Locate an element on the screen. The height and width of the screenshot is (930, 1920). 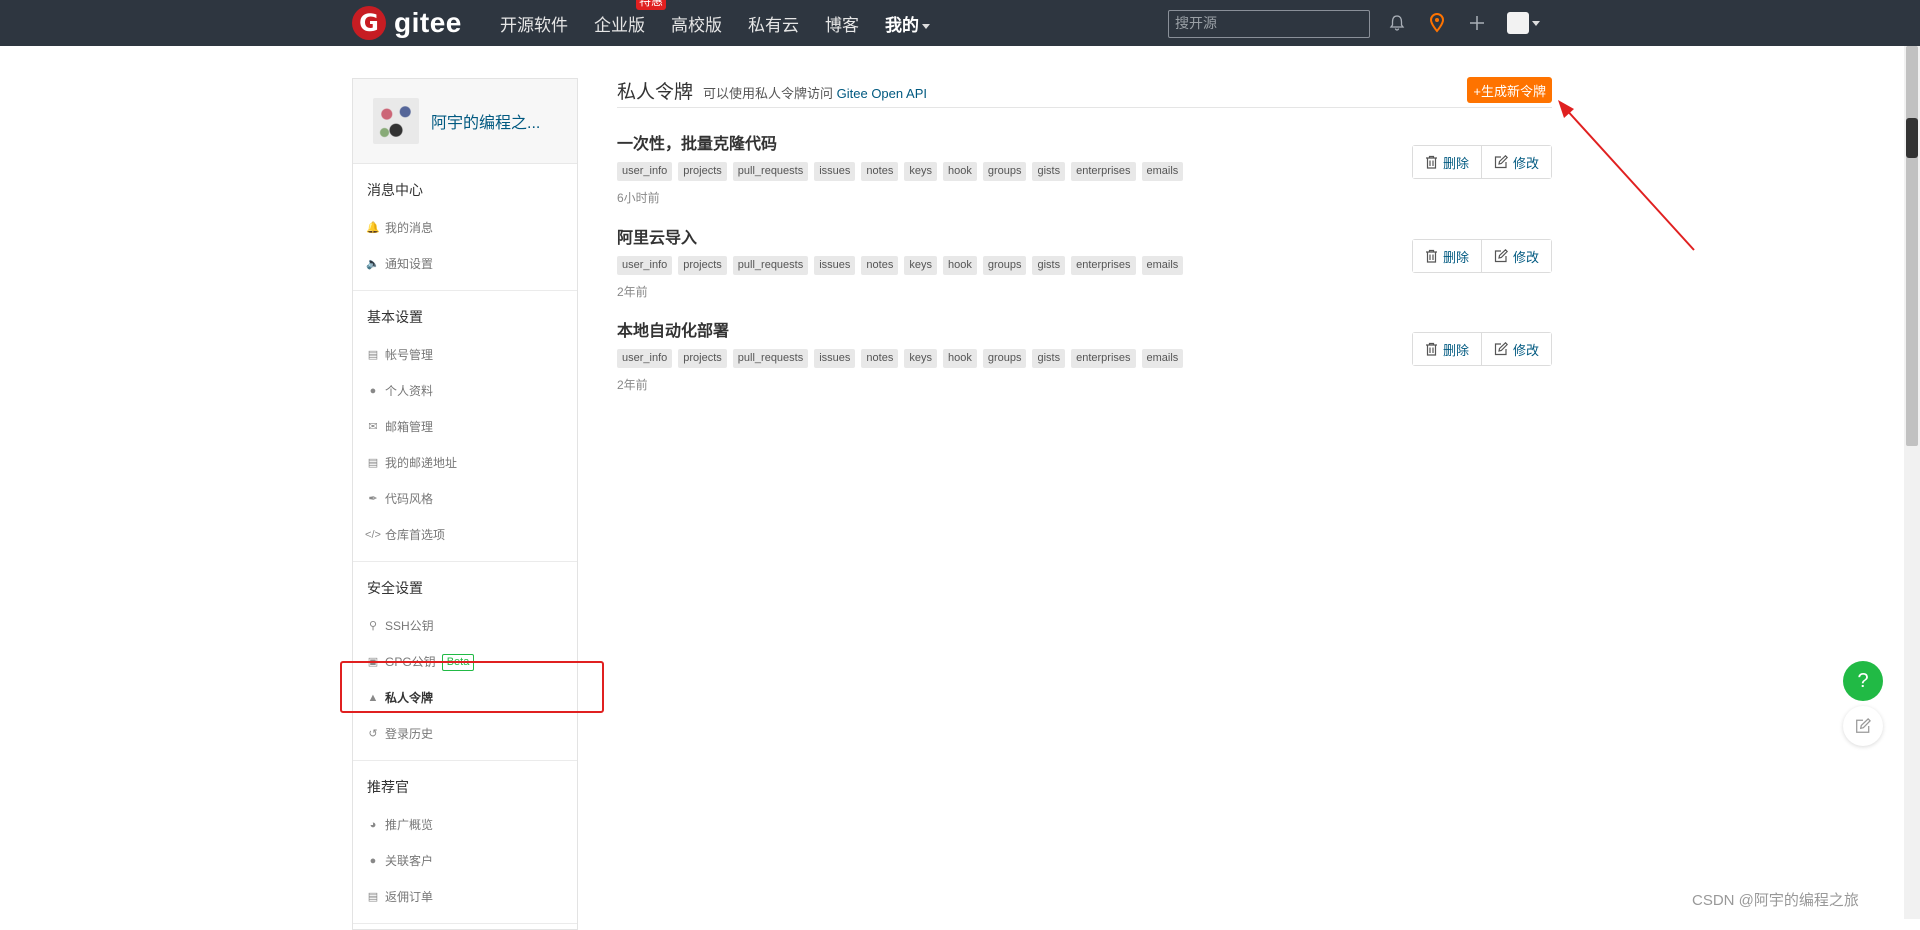
search-input is located at coordinates (1270, 23).